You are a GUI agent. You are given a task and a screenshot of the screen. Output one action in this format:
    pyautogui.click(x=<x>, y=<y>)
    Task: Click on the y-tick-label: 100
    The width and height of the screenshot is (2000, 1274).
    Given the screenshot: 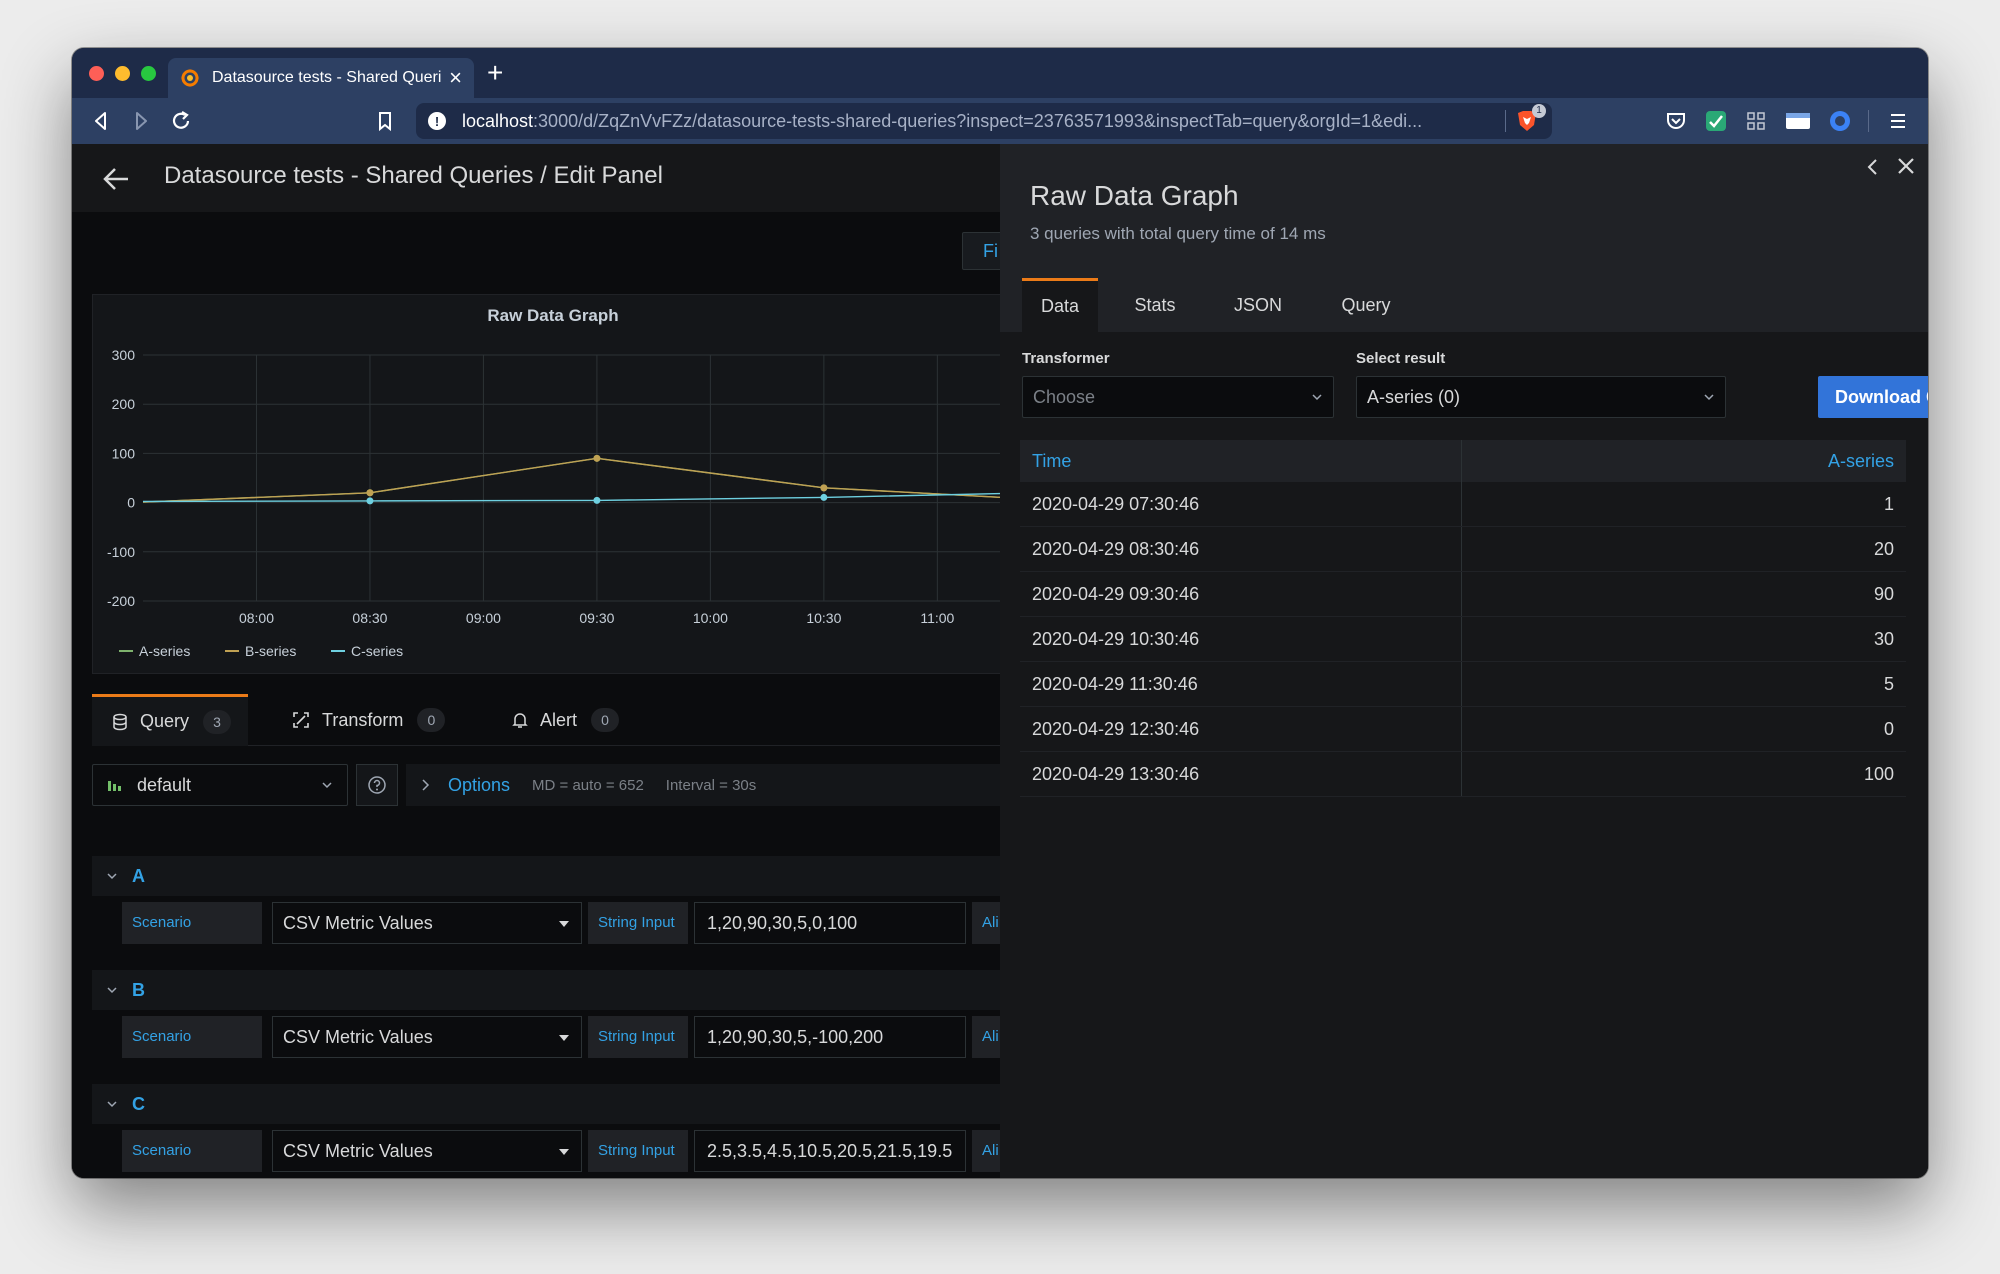 What is the action you would take?
    pyautogui.click(x=124, y=453)
    